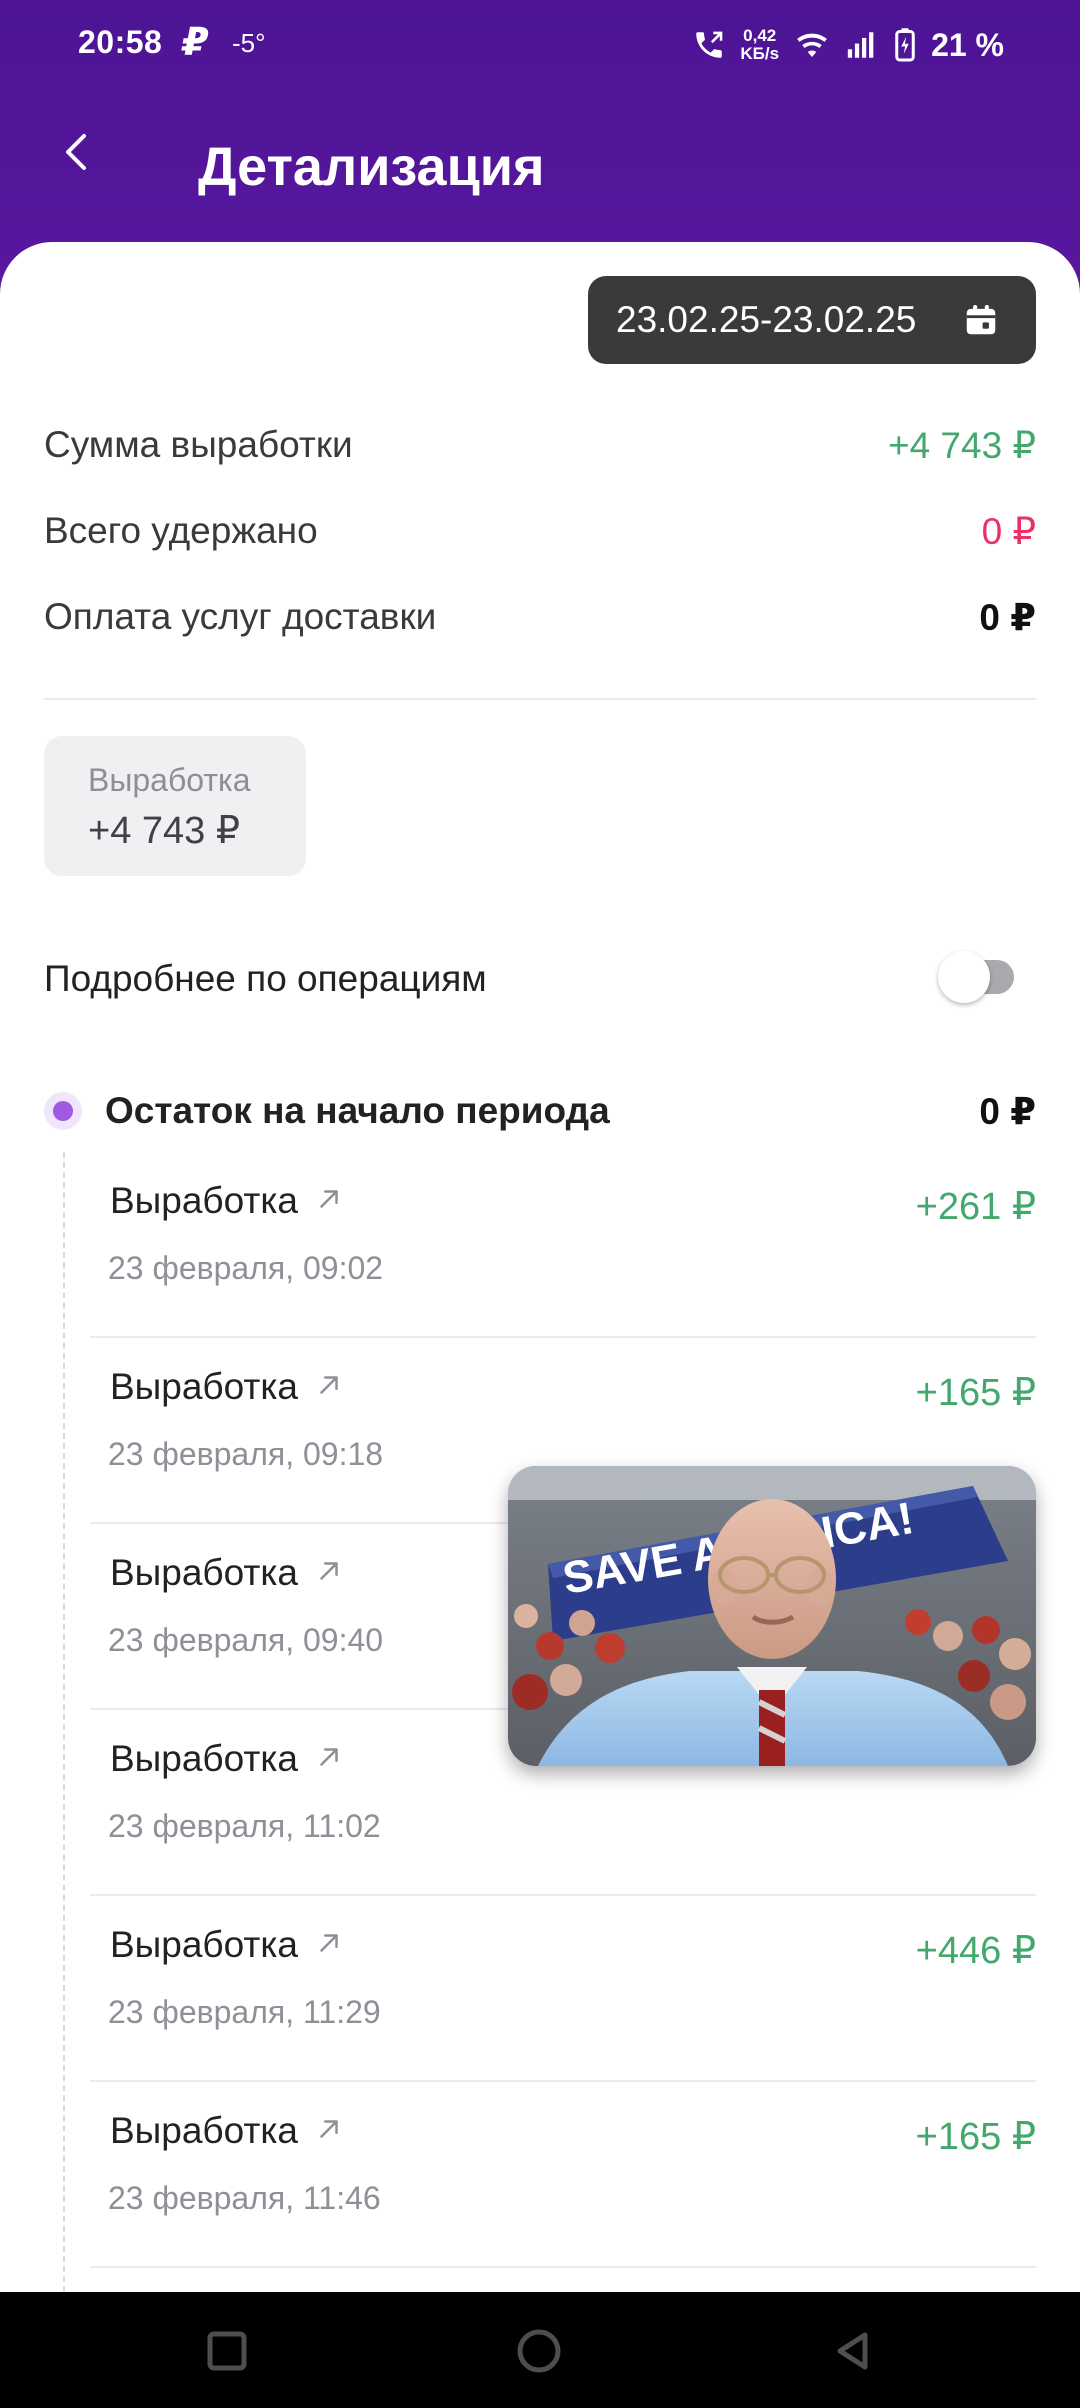 The image size is (1080, 2408). I want to click on section-divider, so click(540, 699).